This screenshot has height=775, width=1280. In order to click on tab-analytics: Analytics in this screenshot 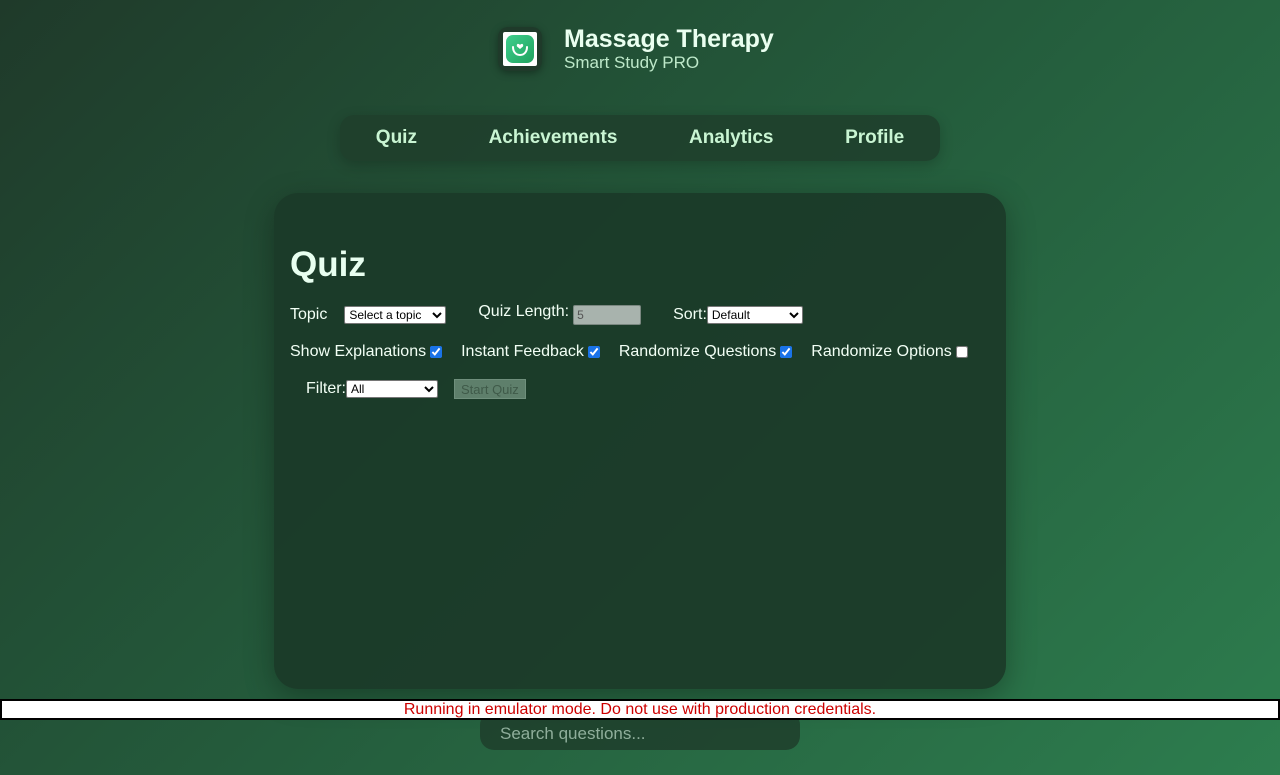, I will do `click(731, 138)`.